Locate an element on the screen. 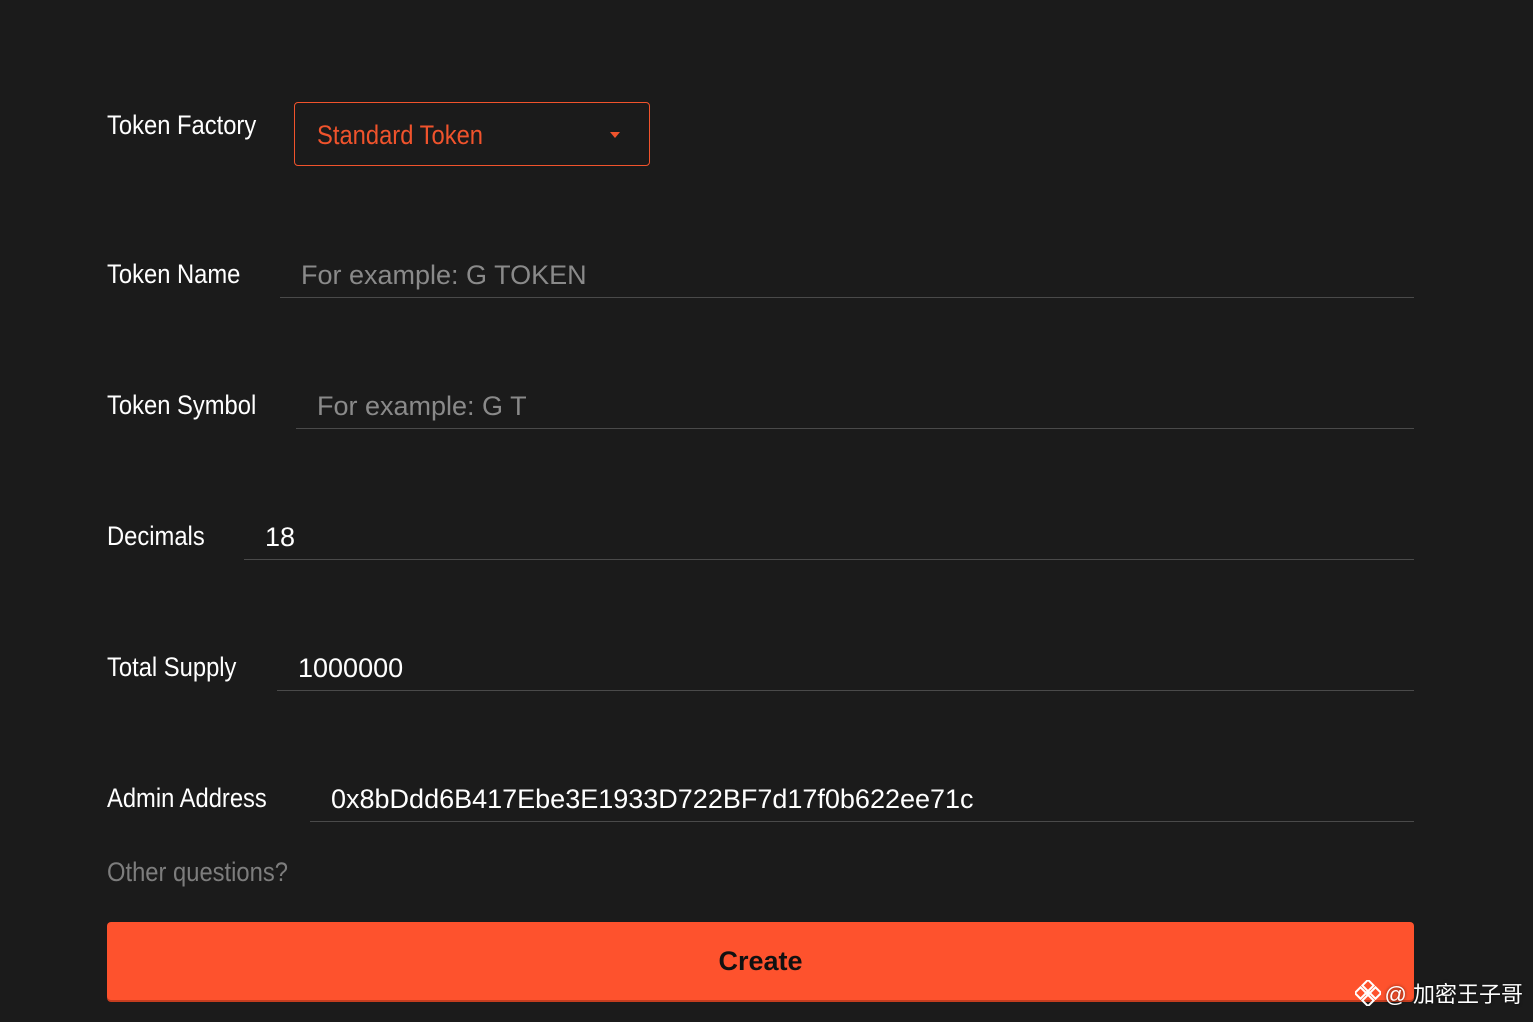 The width and height of the screenshot is (1533, 1022). token-symbol-label: Token Symbol is located at coordinates (182, 405).